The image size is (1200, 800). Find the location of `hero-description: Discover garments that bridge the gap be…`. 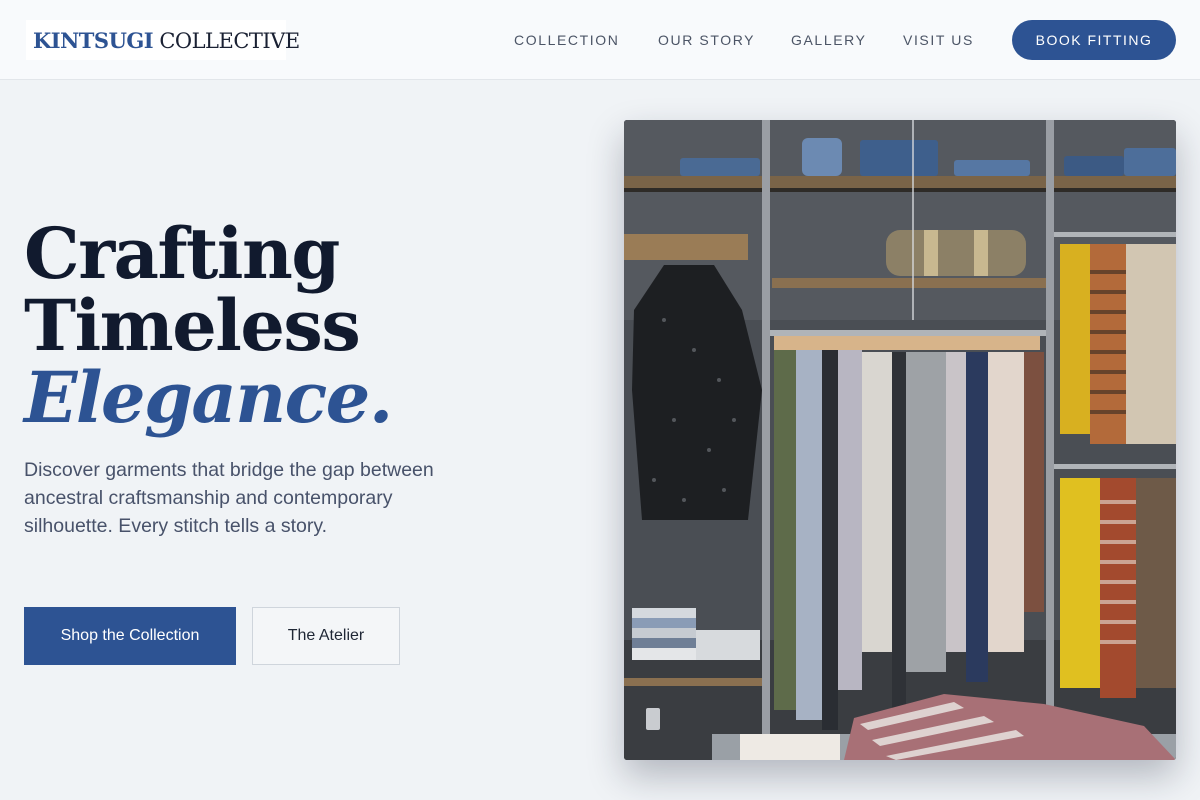

hero-description: Discover garments that bridge the gap be… is located at coordinates (229, 498).